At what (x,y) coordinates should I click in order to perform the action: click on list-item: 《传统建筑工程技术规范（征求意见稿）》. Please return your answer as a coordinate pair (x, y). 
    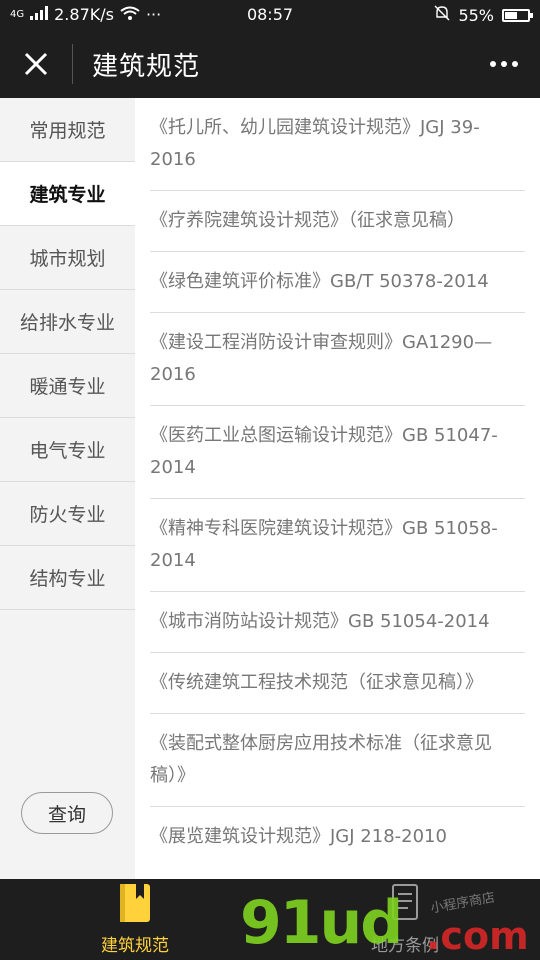
    Looking at the image, I should click on (337, 683).